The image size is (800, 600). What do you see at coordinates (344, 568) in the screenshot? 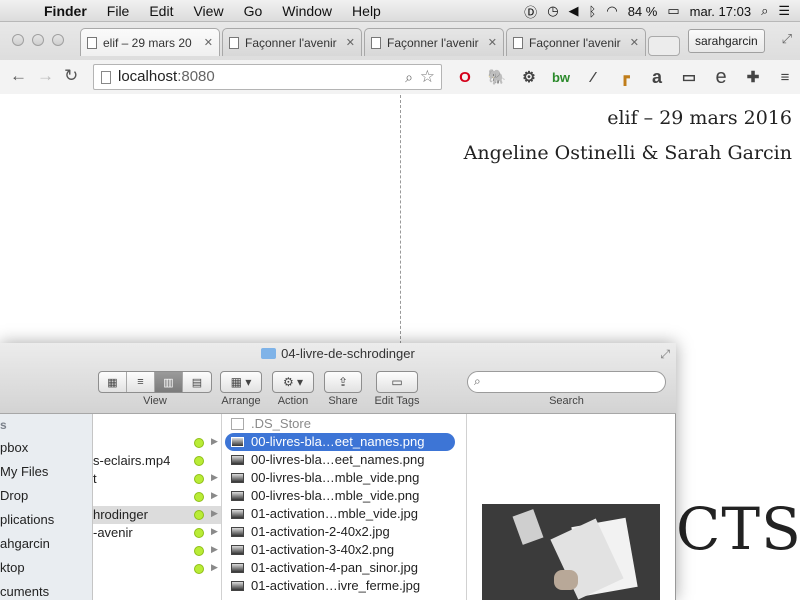
I see `file-row: 01-activation-4-pan_sinor.jpg` at bounding box center [344, 568].